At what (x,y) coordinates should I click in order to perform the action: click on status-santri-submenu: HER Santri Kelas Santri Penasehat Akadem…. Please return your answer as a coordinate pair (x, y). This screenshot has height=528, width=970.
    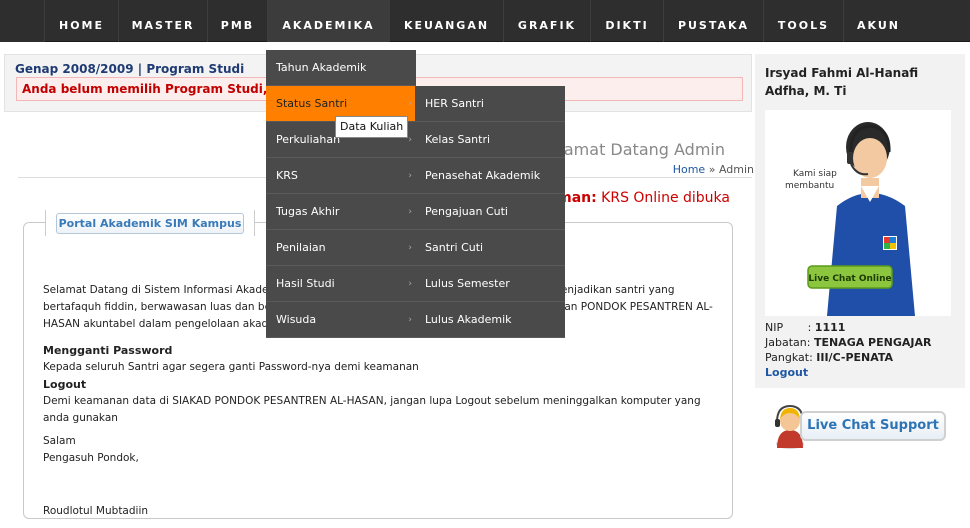
    Looking at the image, I should click on (490, 212).